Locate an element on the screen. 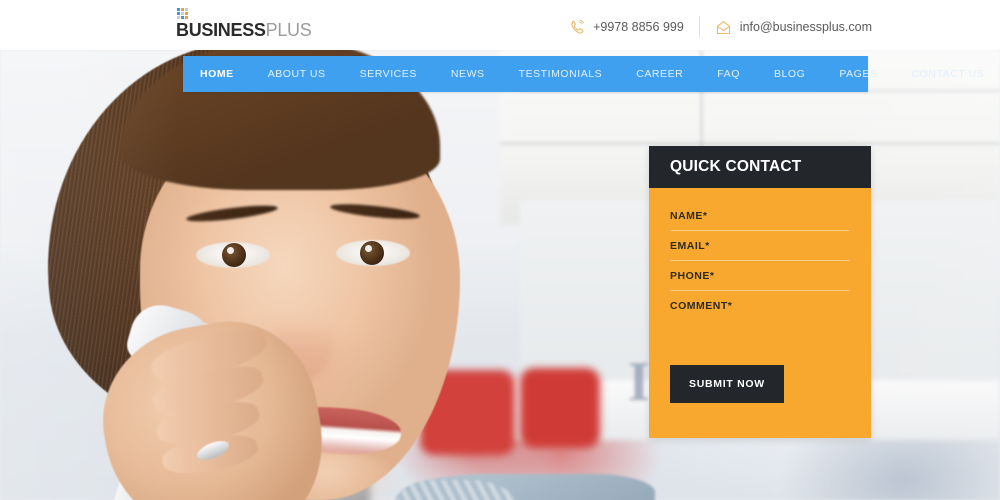 This screenshot has width=1000, height=500. logo-text-light: PLUS is located at coordinates (288, 30).